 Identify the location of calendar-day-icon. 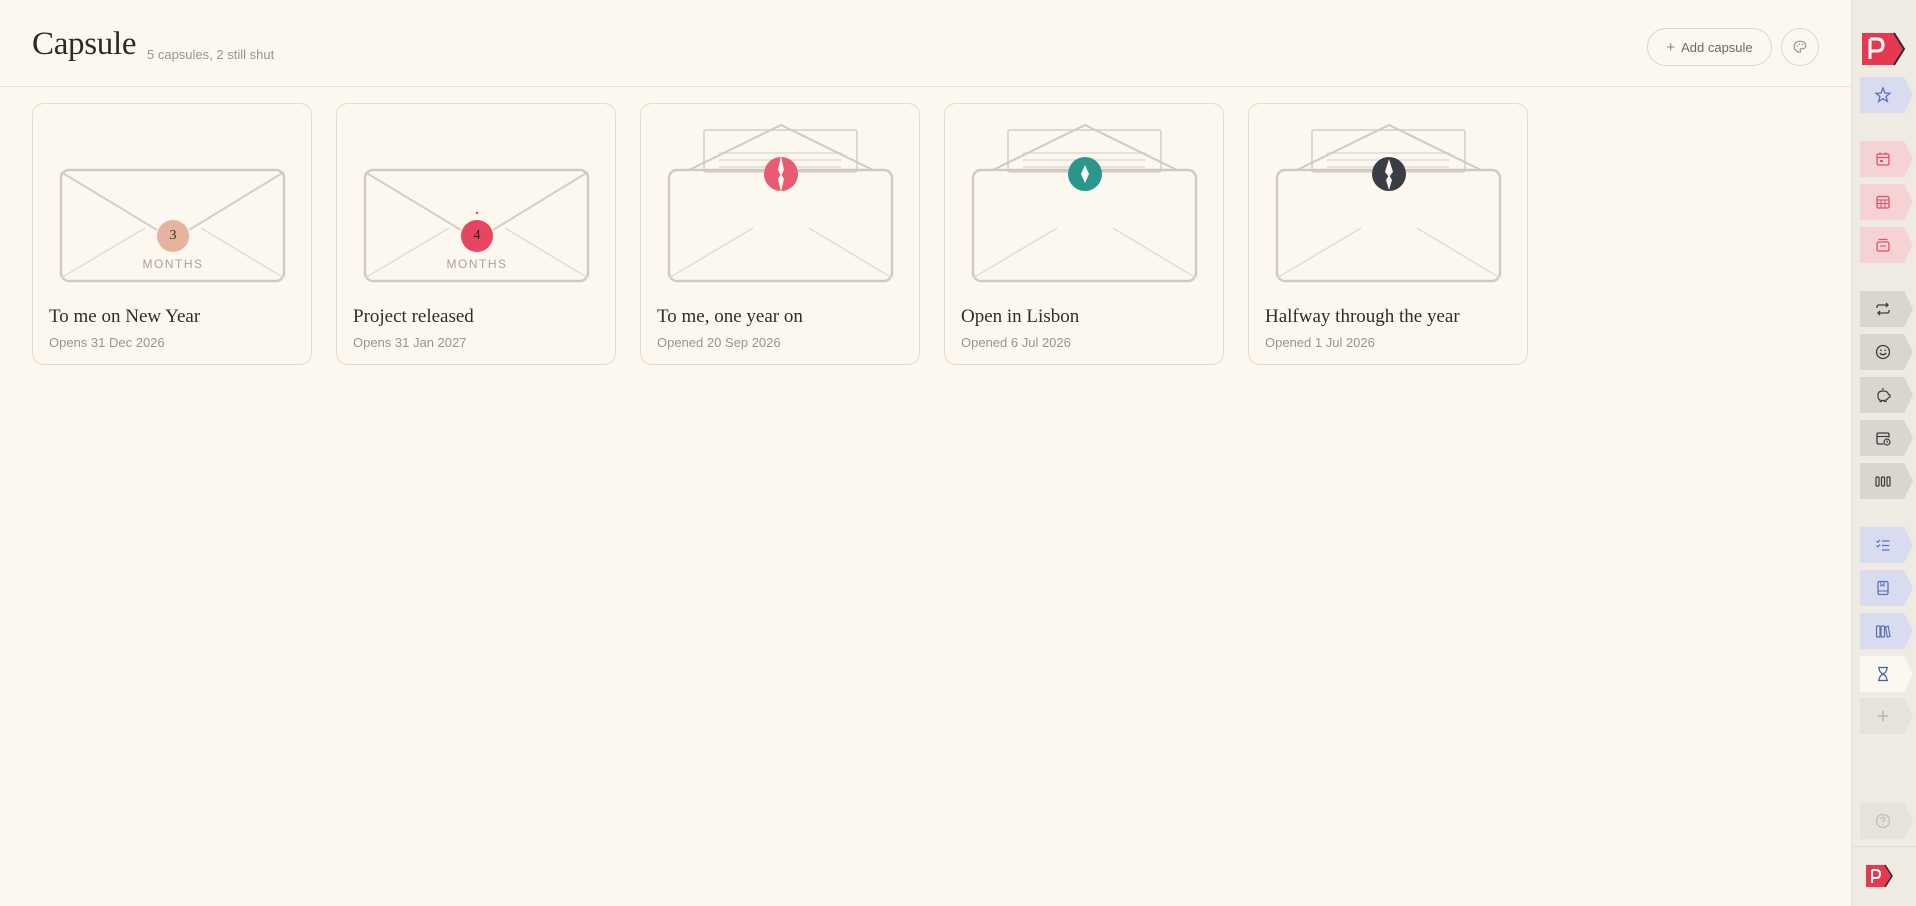
(1883, 159).